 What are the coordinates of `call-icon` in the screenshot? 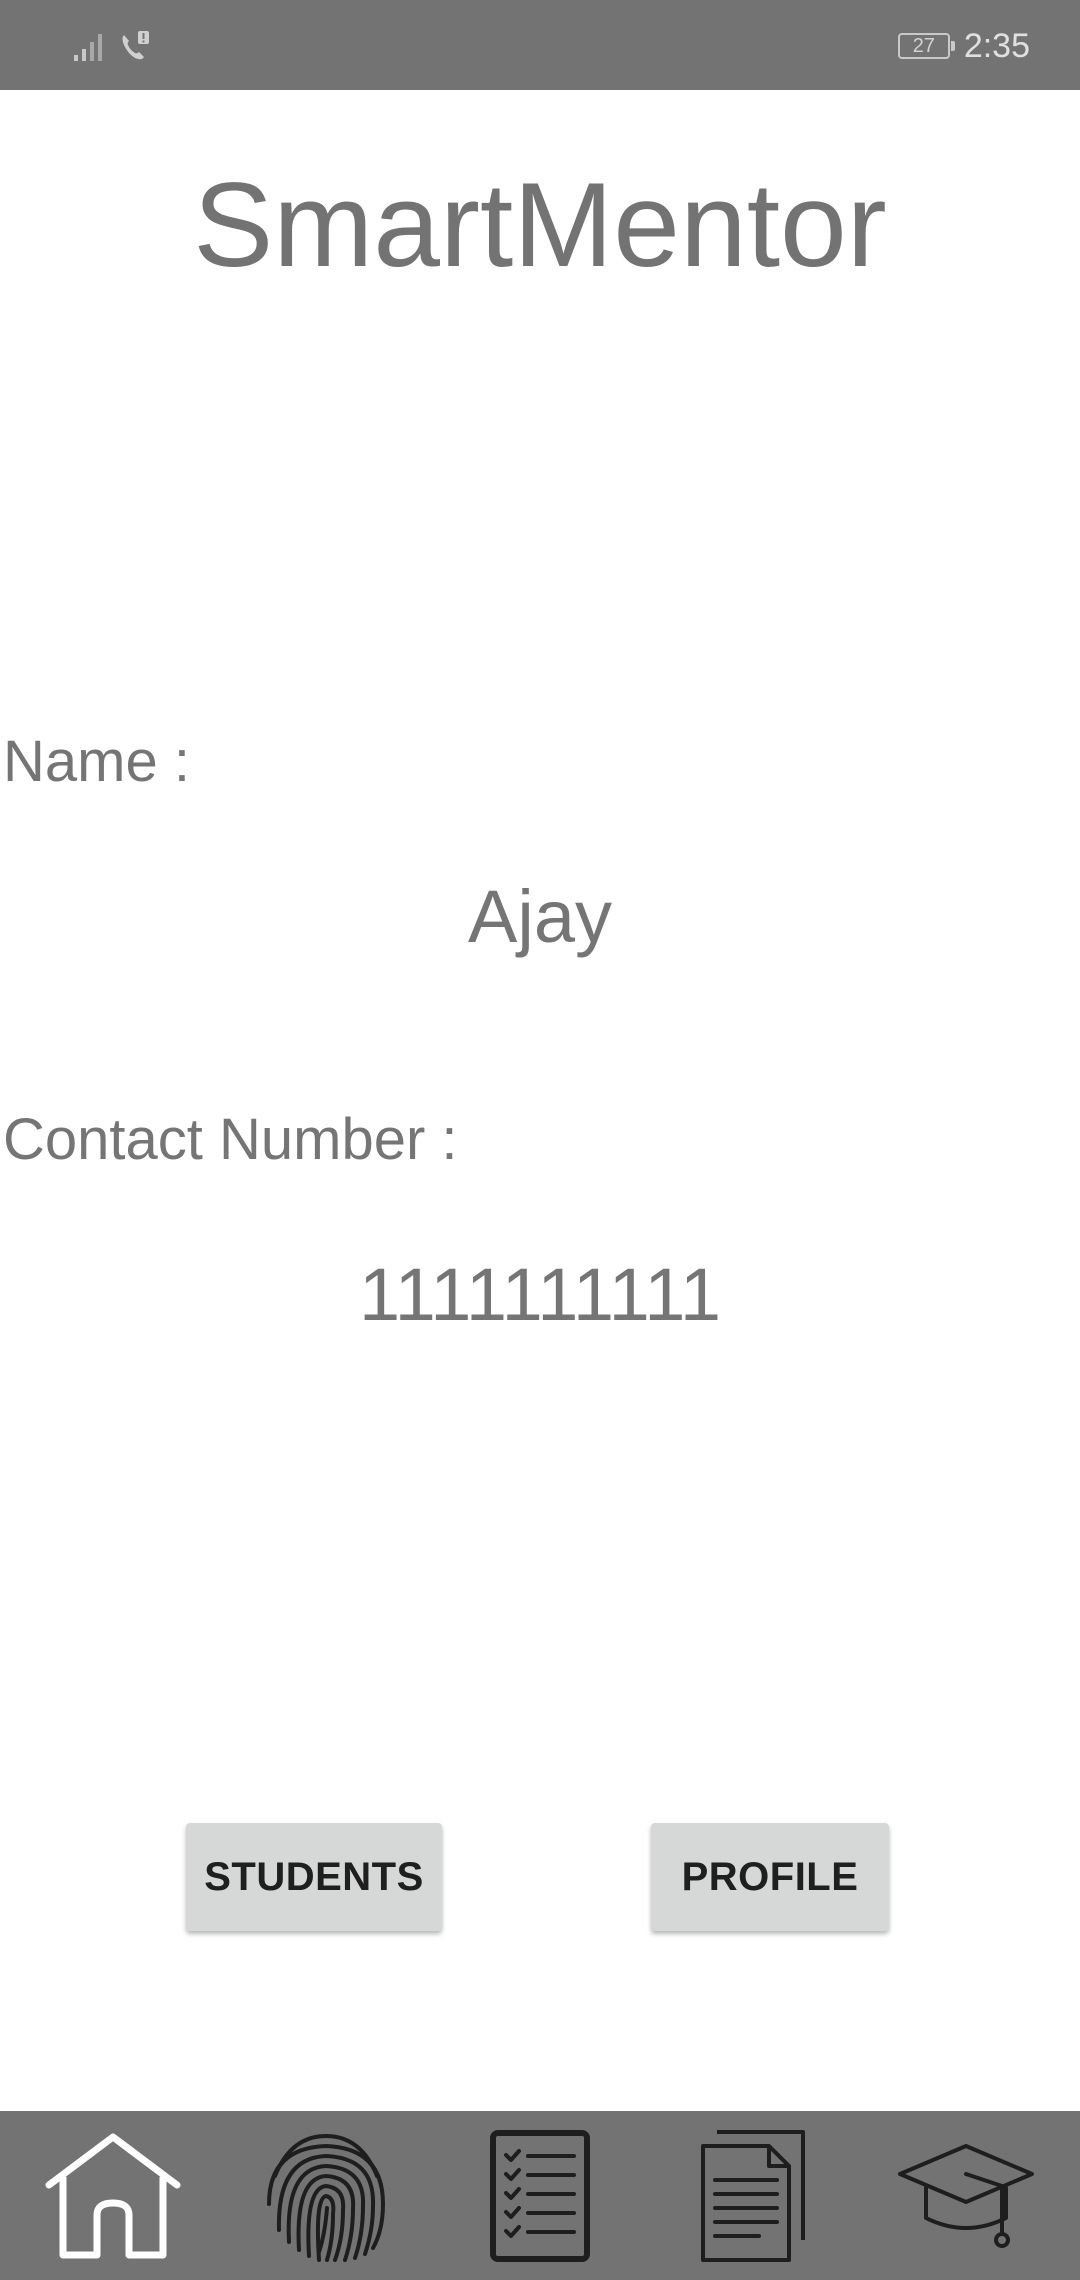 It's located at (135, 45).